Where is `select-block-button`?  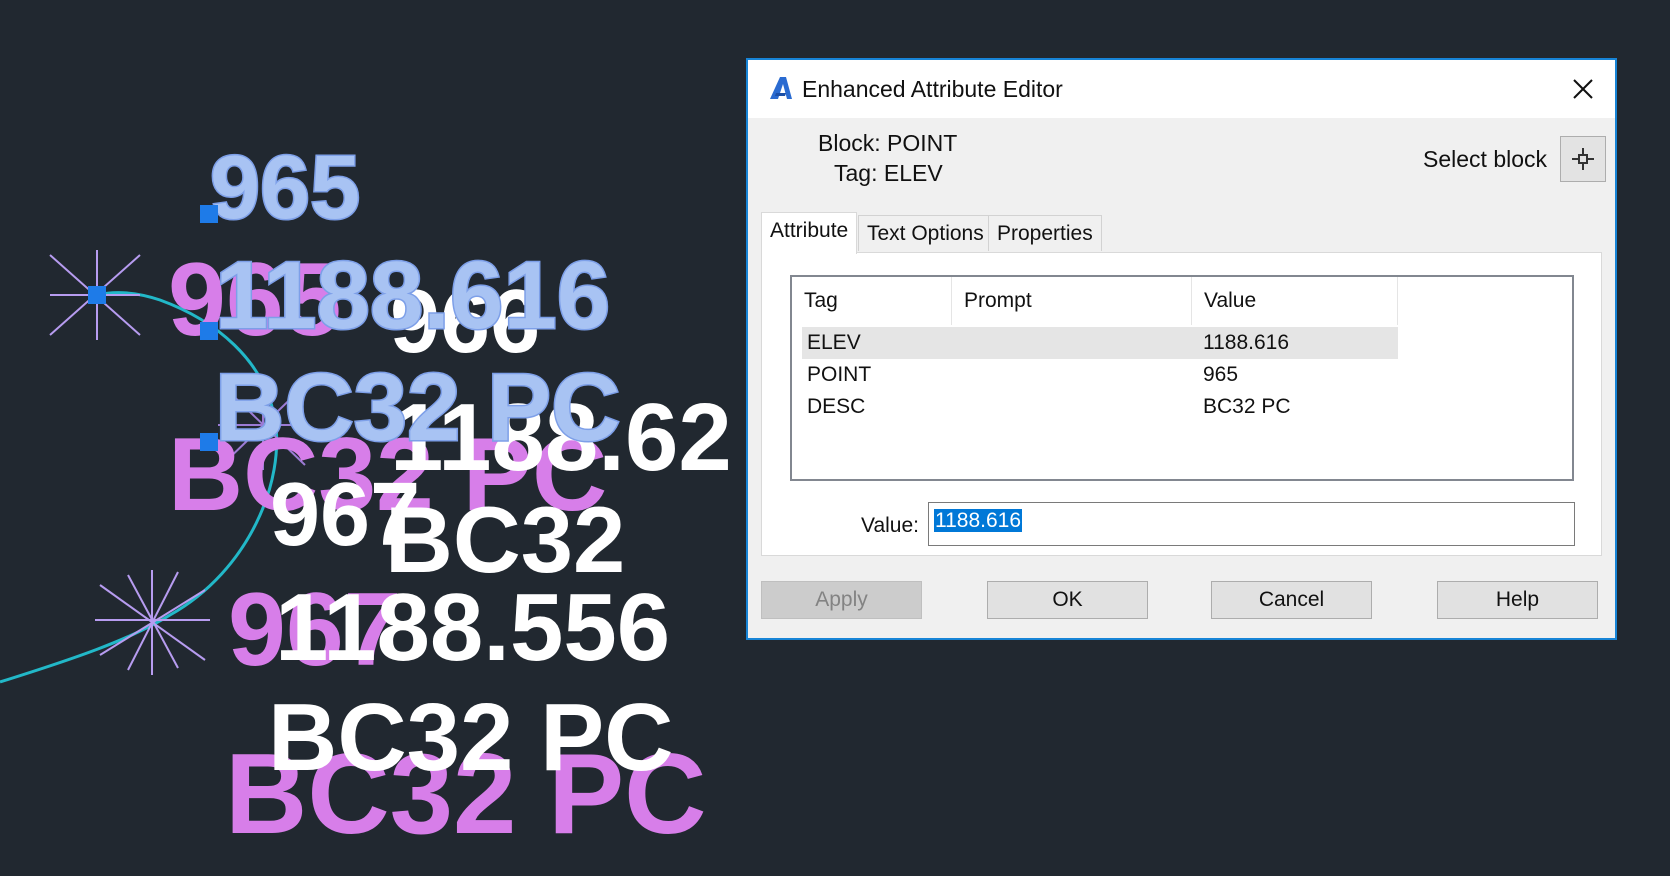
select-block-button is located at coordinates (1583, 159).